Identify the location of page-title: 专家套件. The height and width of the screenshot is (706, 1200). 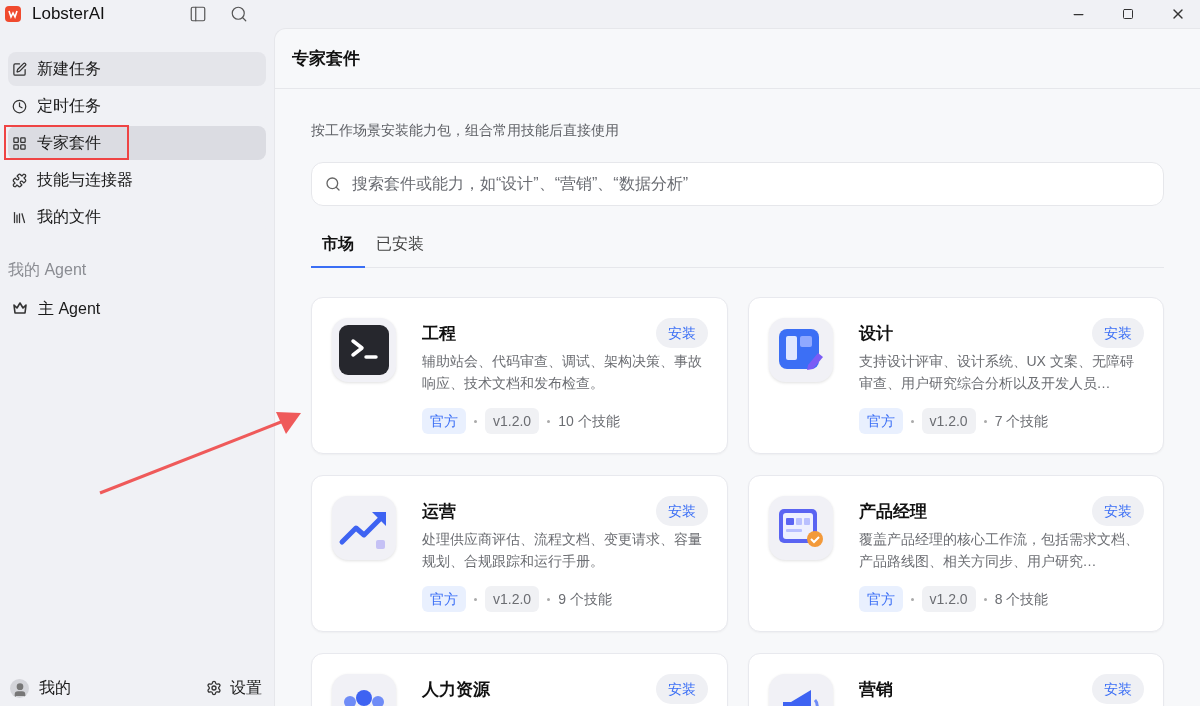
(326, 58).